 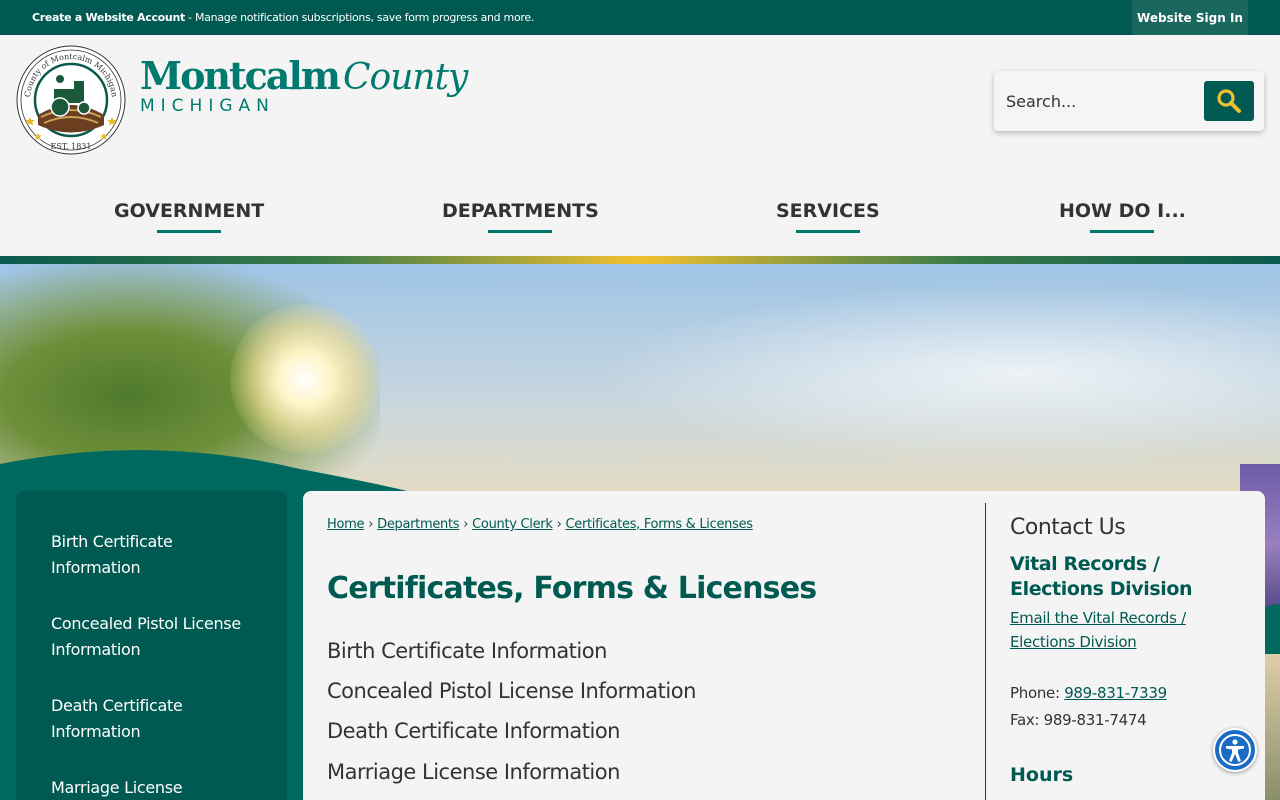 I want to click on sidebar-item-death-certificate: Death Certificate Information, so click(x=156, y=719).